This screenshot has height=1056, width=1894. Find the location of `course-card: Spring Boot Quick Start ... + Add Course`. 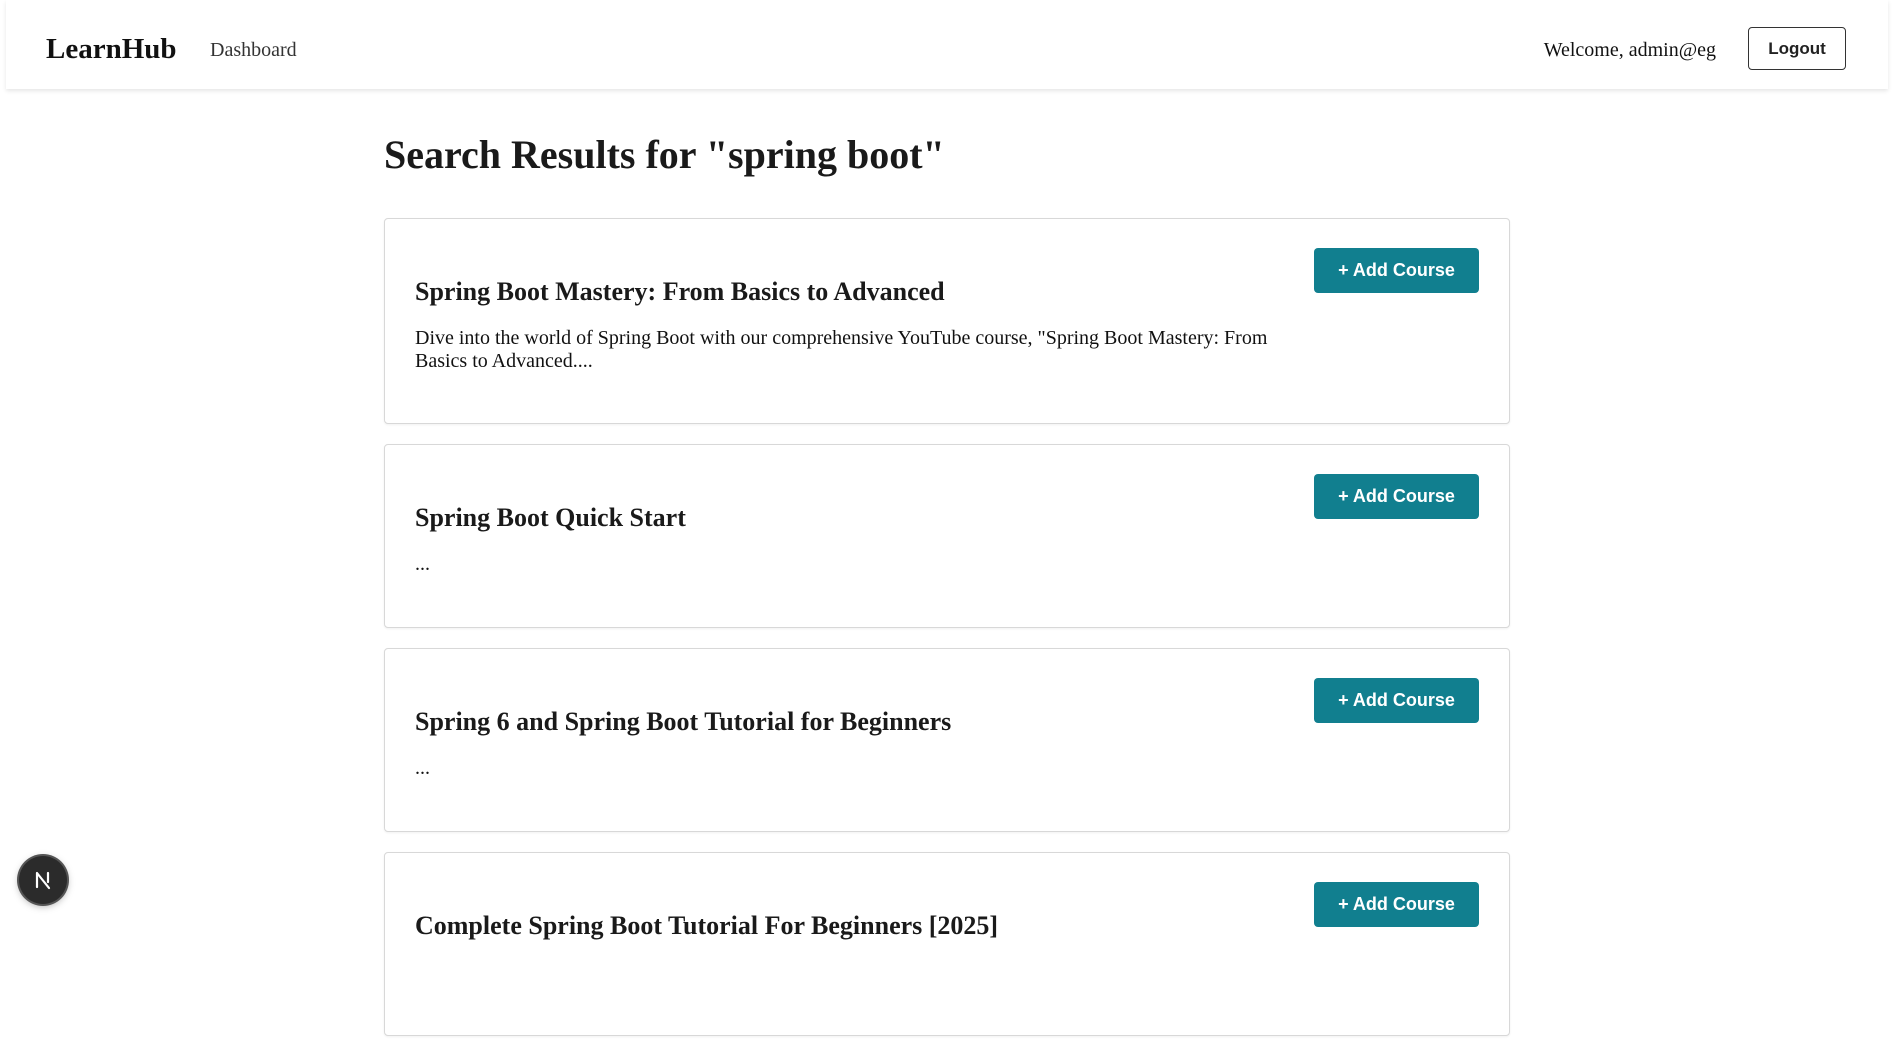

course-card: Spring Boot Quick Start ... + Add Course is located at coordinates (947, 536).